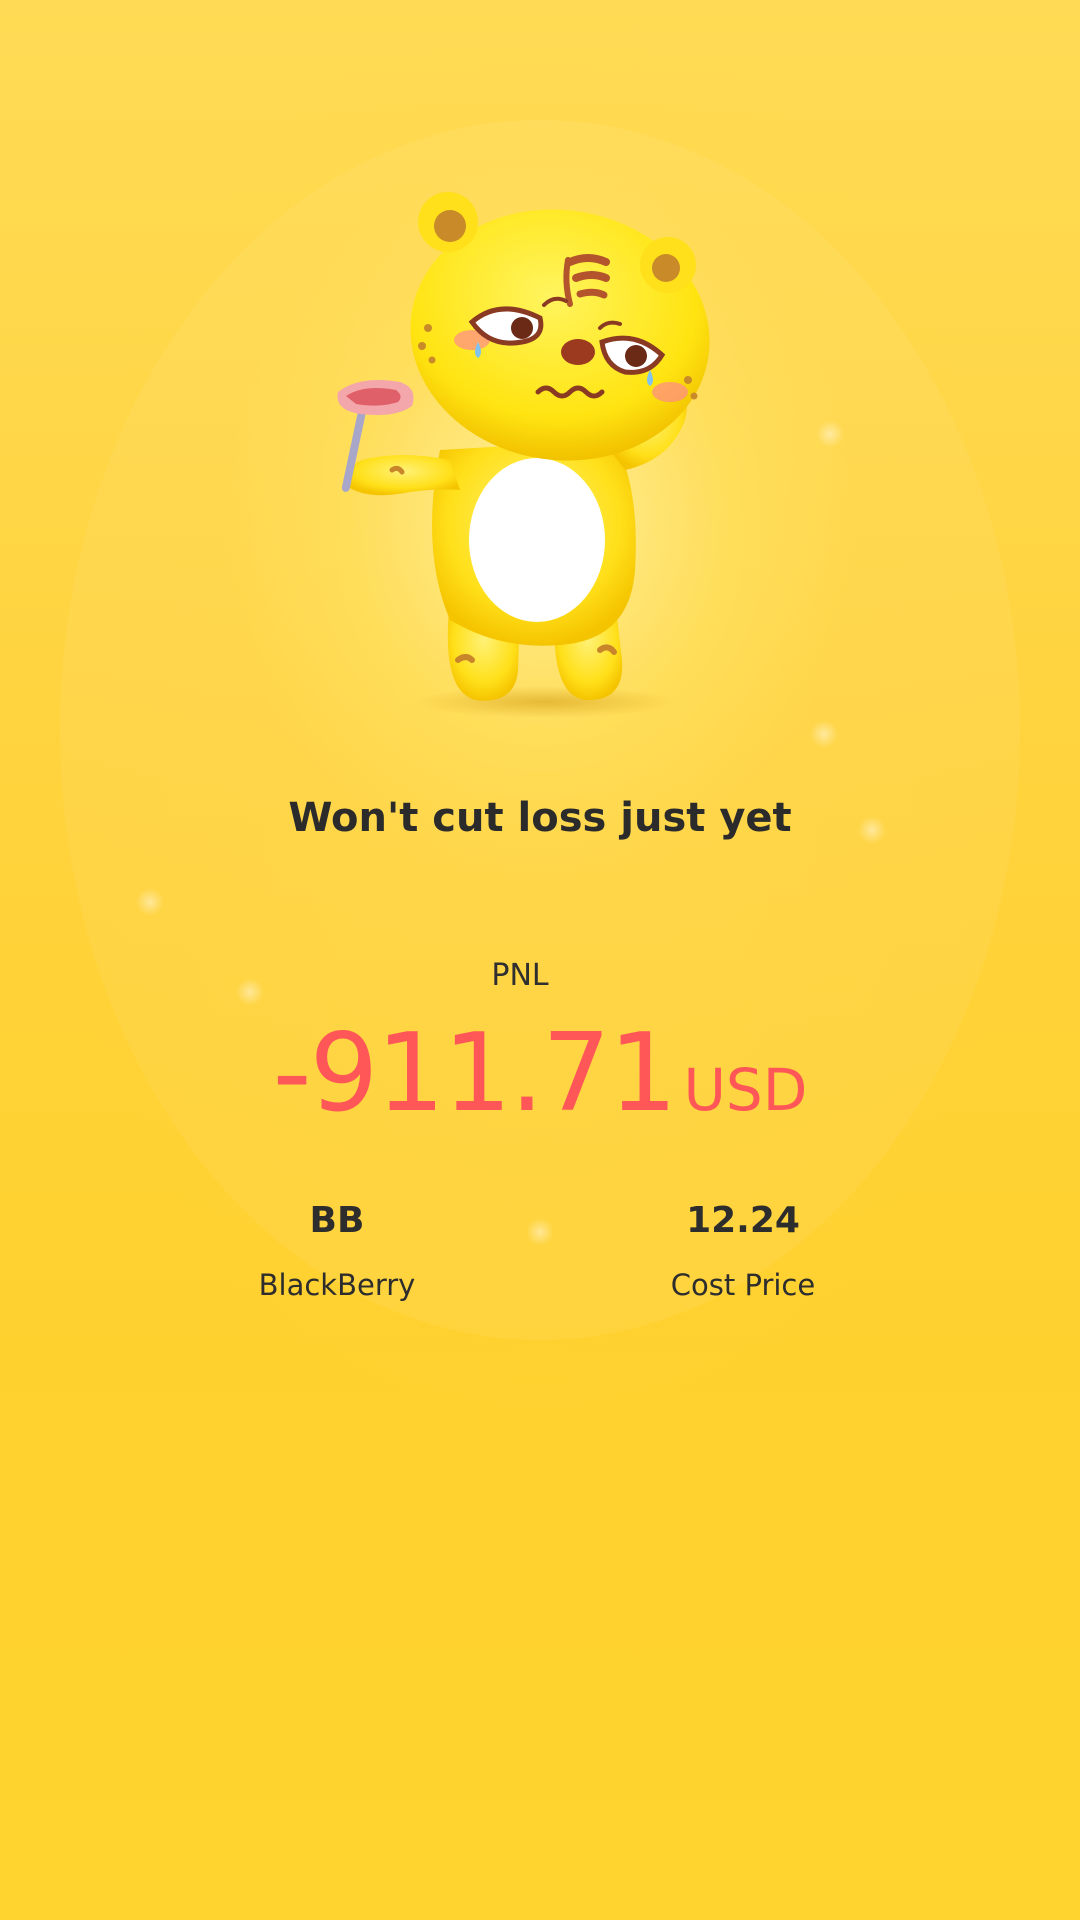 The width and height of the screenshot is (1080, 1920). Describe the element at coordinates (523, 455) in the screenshot. I see `tiger-mascot-icon` at that location.